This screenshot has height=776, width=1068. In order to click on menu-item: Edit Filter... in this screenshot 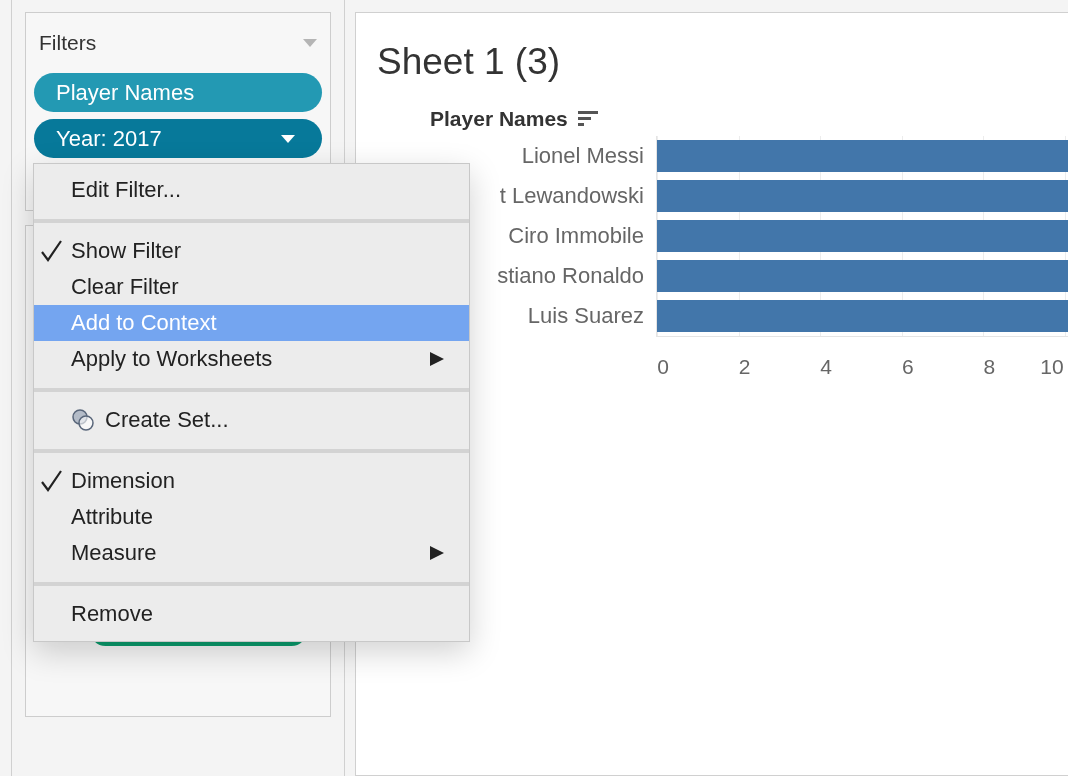, I will do `click(251, 190)`.